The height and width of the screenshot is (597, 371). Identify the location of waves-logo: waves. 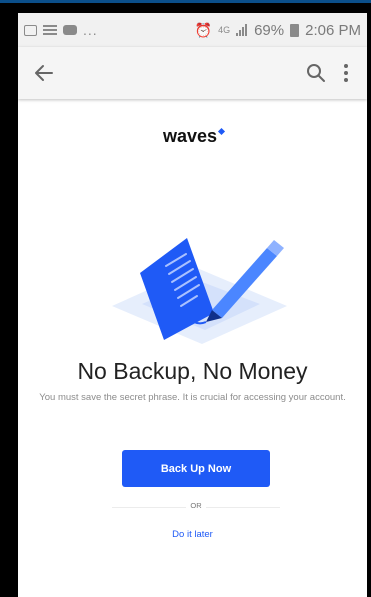
(192, 136).